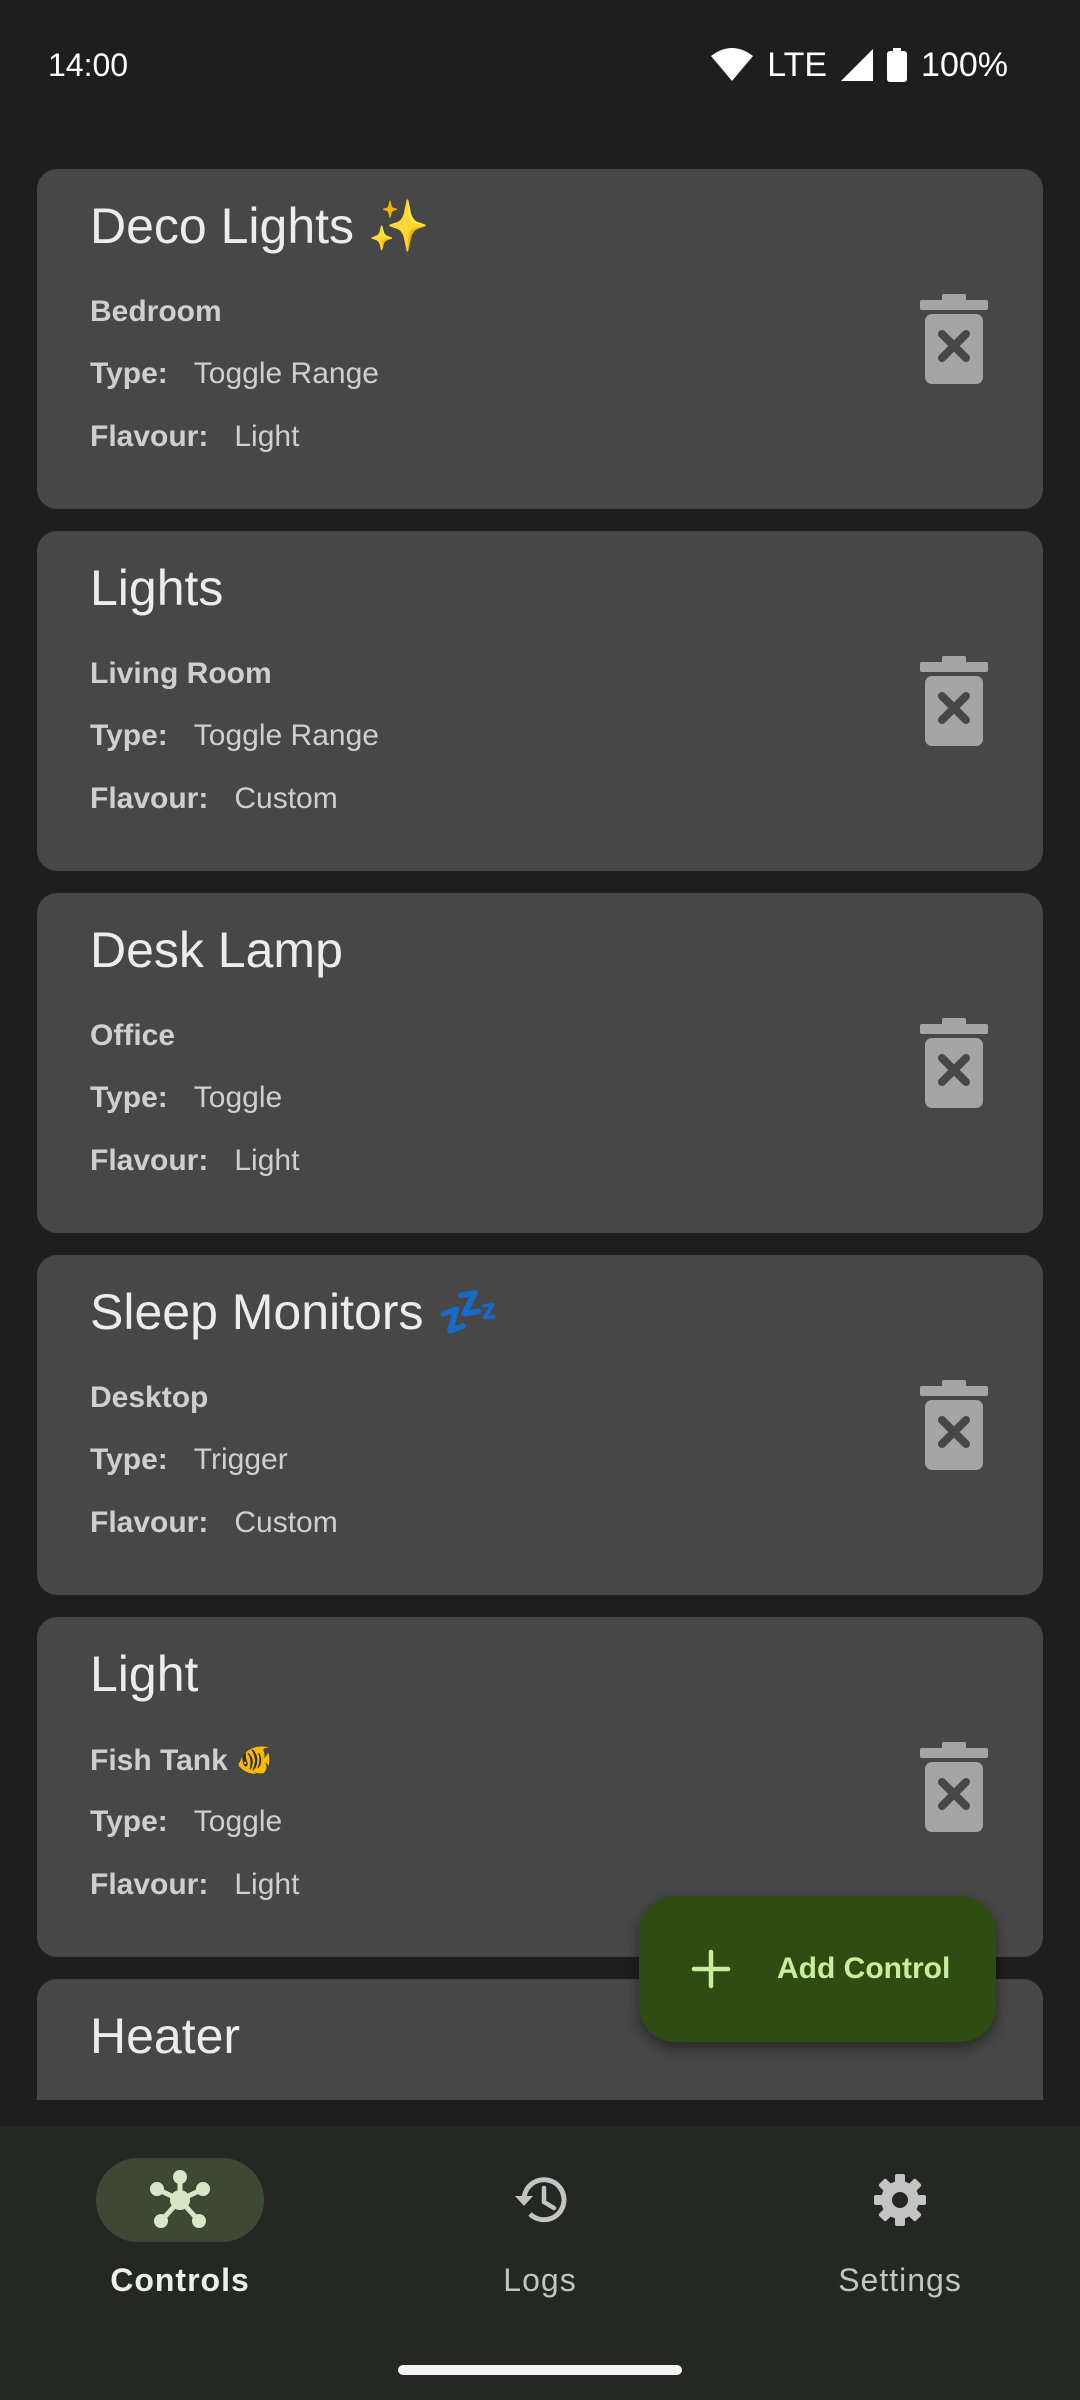  Describe the element at coordinates (180, 2280) in the screenshot. I see `nav-label-controls: Controls` at that location.